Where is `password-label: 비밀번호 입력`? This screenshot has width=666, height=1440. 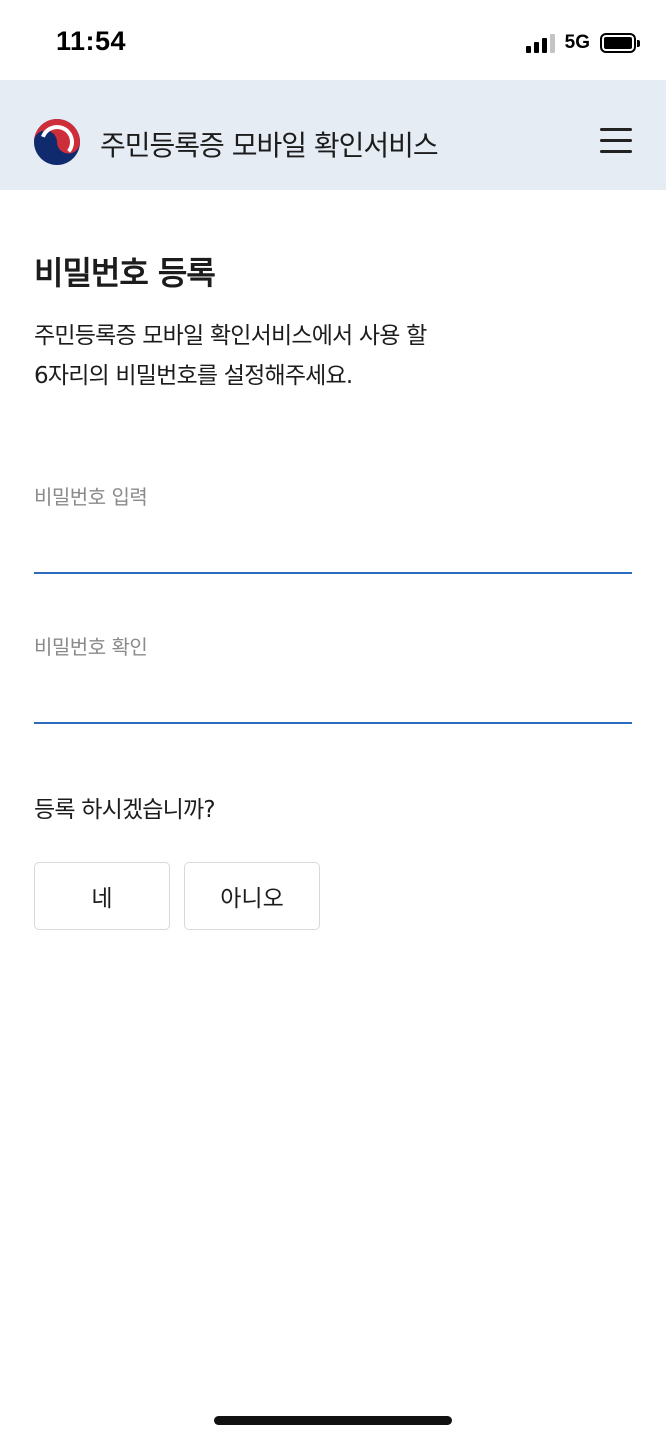
password-label: 비밀번호 입력 is located at coordinates (91, 497).